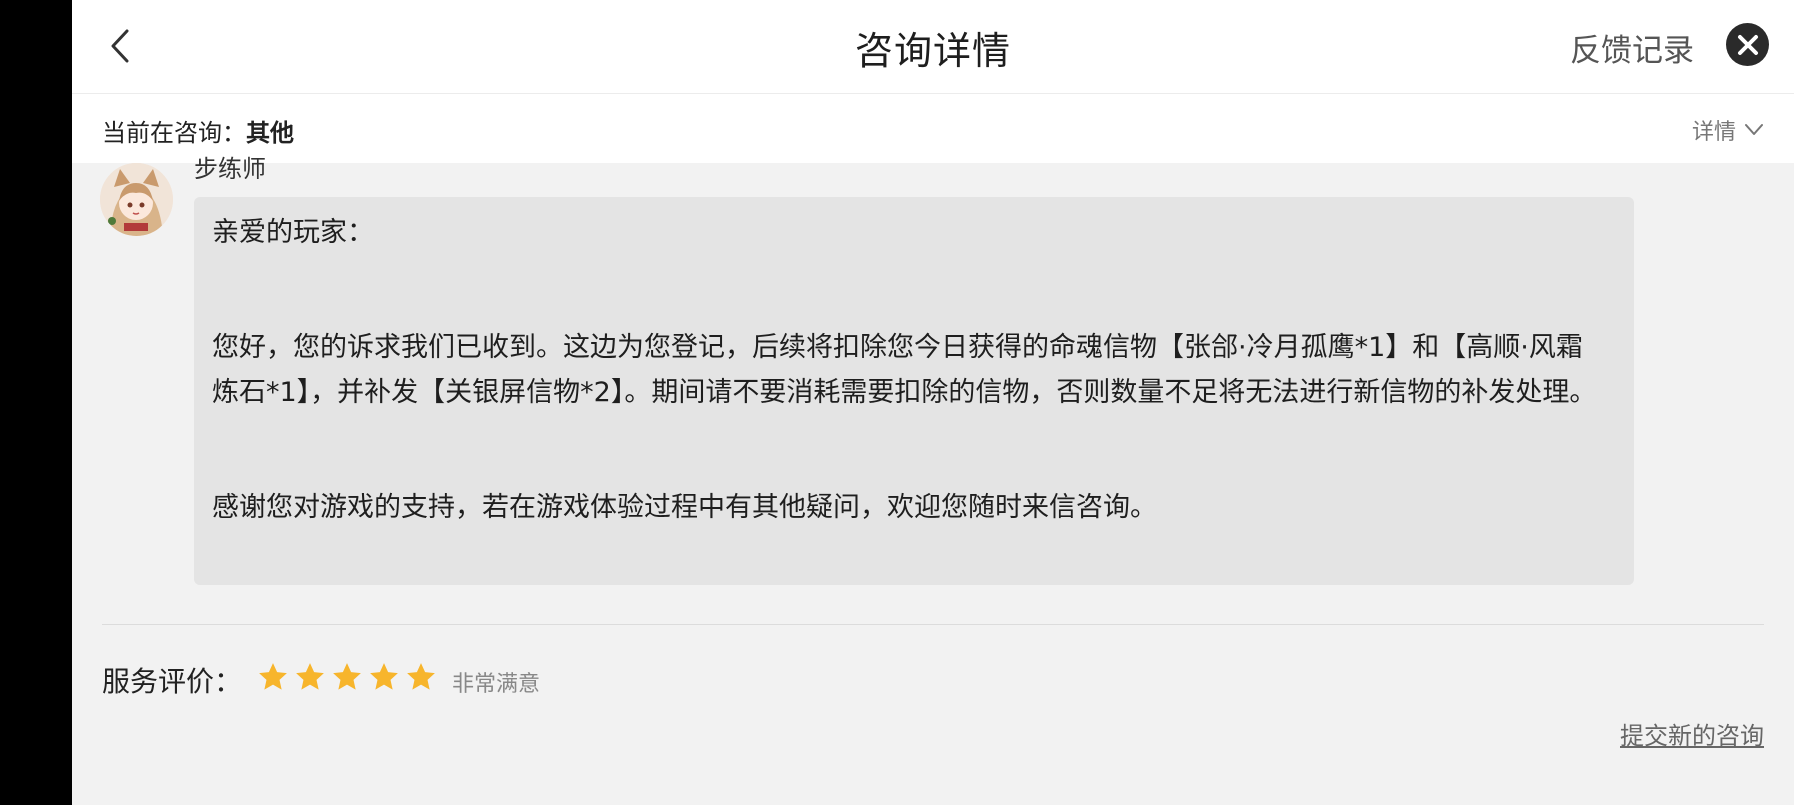  I want to click on chevron-down-icon, so click(1754, 129).